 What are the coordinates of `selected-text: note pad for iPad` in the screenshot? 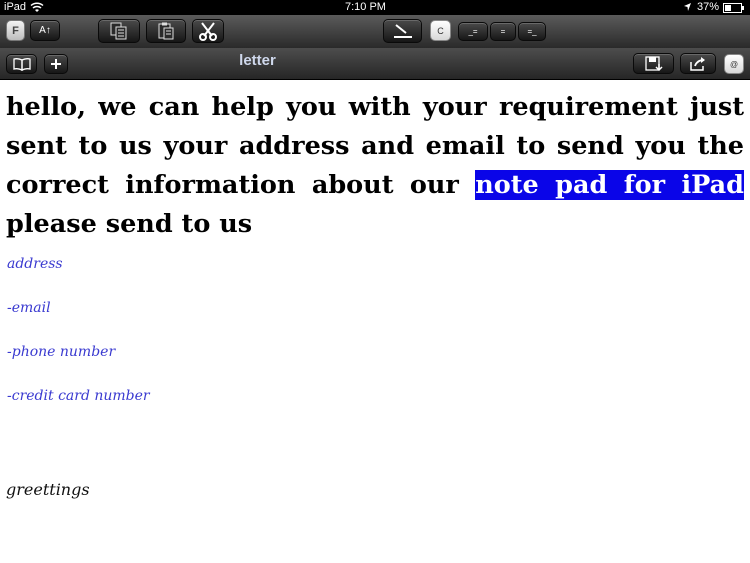 It's located at (610, 185).